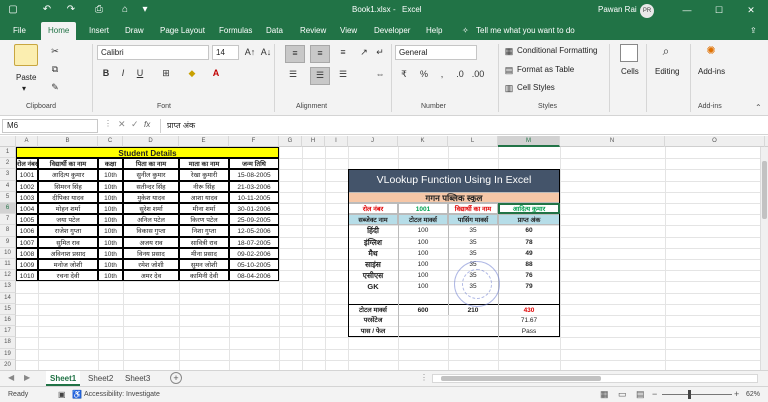 This screenshot has width=768, height=402. I want to click on cell-styles-button: Cell Styles, so click(536, 87).